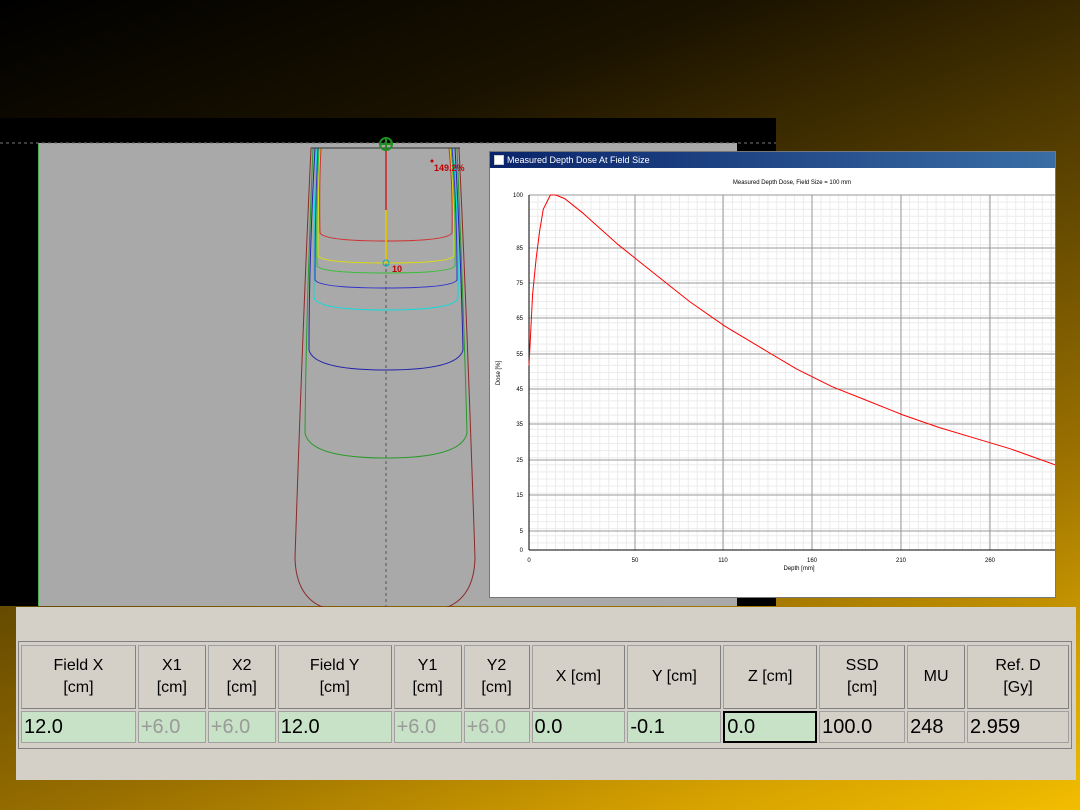 This screenshot has width=1080, height=810. I want to click on y-axis-label: Dose [%], so click(499, 372).